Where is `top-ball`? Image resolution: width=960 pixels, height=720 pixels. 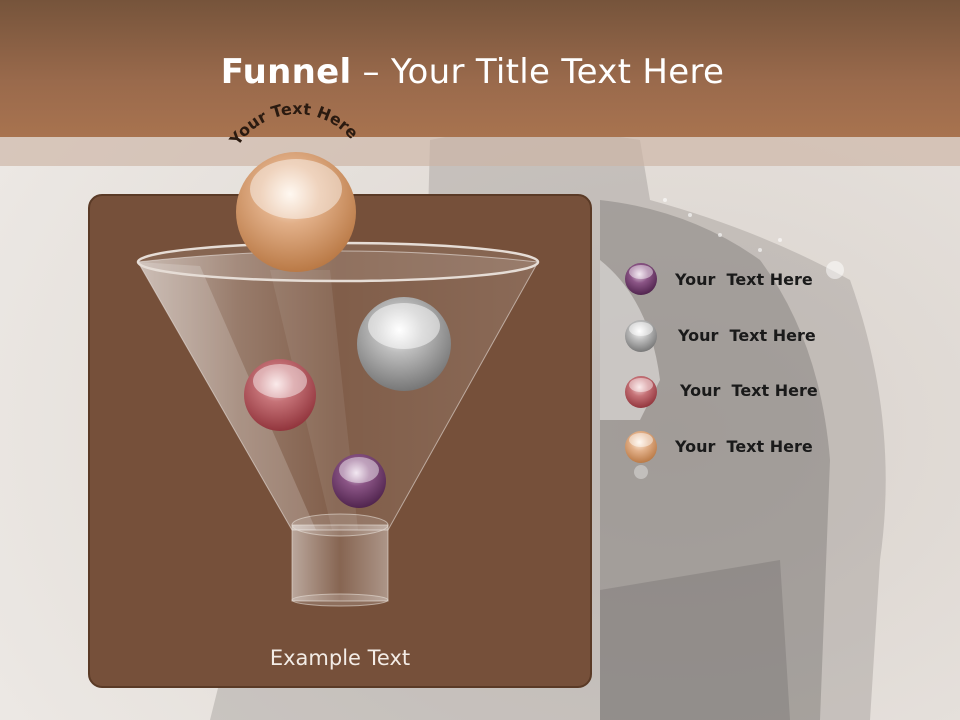
top-ball is located at coordinates (296, 212).